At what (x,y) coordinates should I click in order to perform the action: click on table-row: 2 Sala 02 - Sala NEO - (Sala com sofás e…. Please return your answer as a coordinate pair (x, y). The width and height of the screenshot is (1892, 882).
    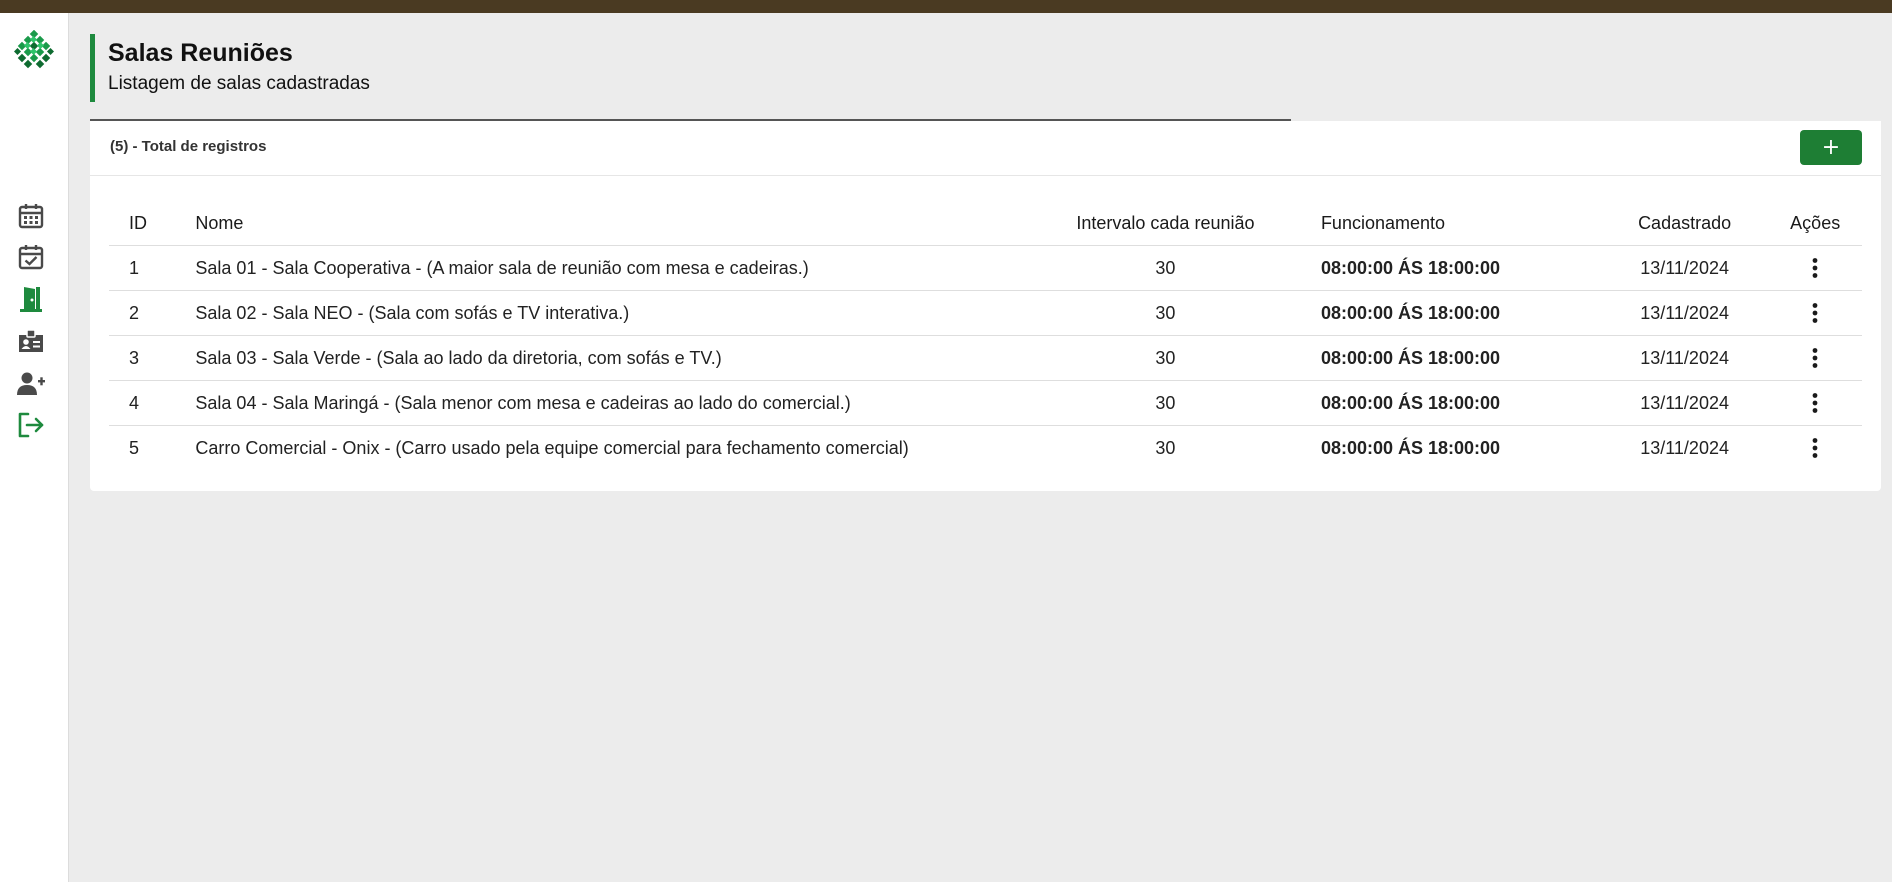
    Looking at the image, I should click on (985, 313).